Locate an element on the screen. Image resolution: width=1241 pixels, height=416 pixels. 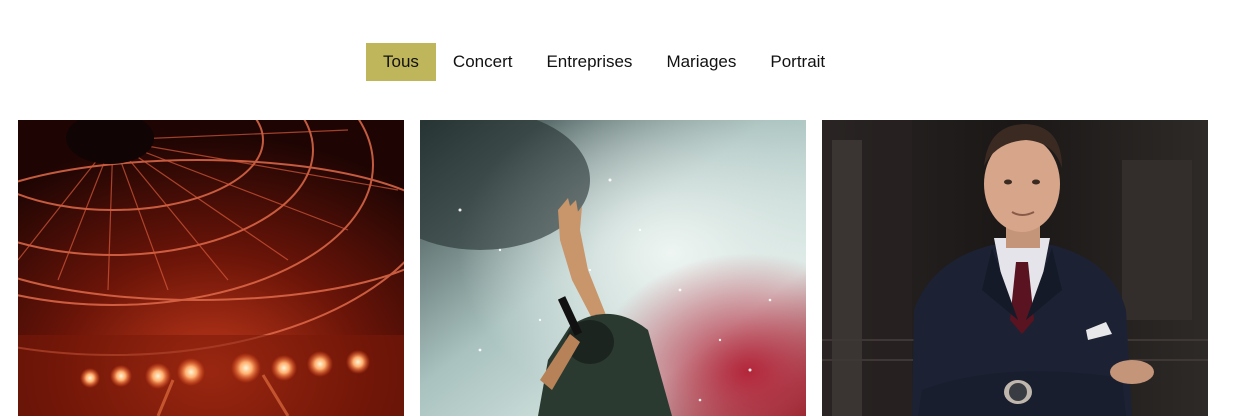
filter-portrait-button: Portrait is located at coordinates (797, 62).